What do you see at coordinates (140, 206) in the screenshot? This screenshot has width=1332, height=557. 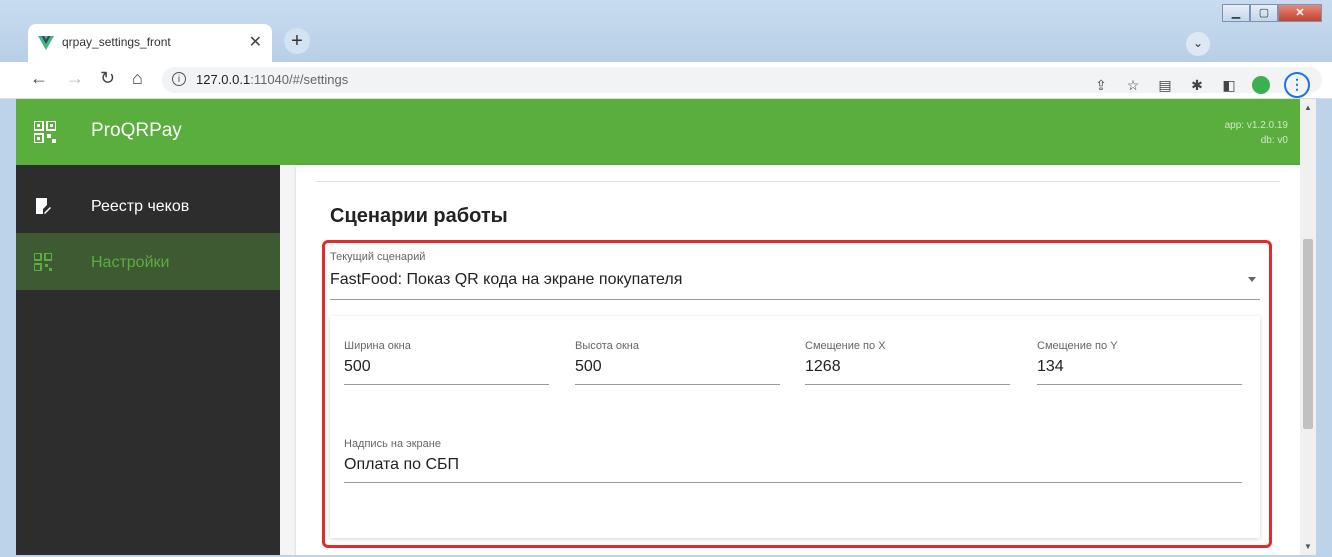 I see `sidebar-item-label: Реестр чеков` at bounding box center [140, 206].